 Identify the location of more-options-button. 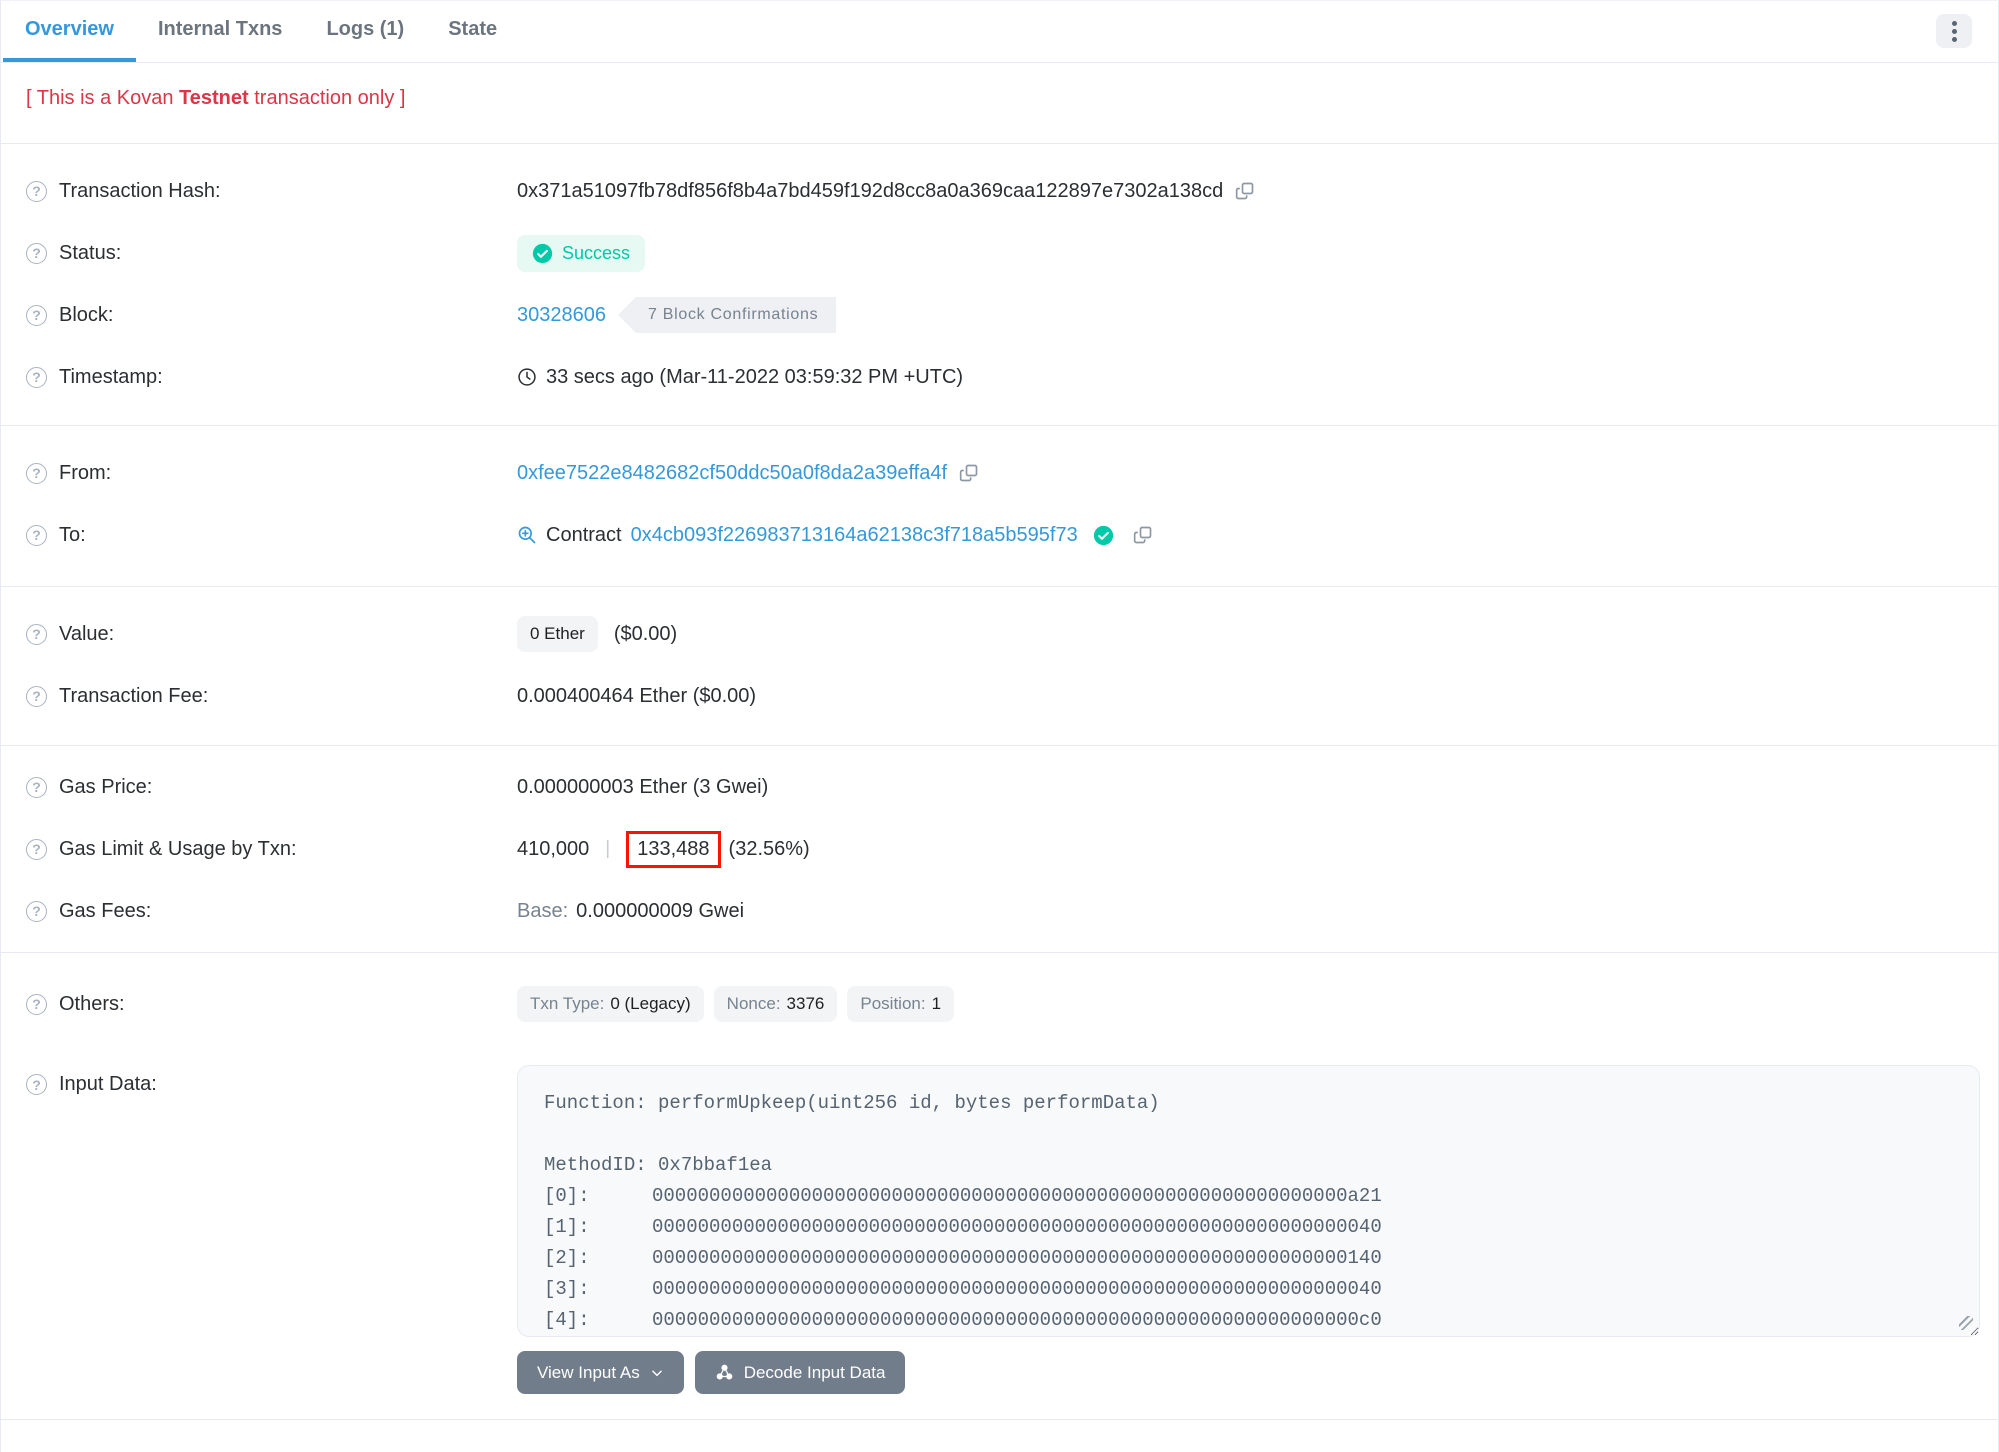
(1954, 31).